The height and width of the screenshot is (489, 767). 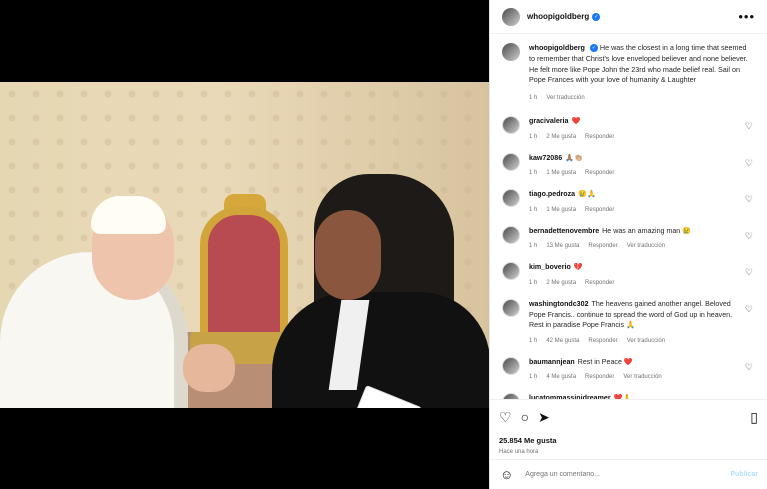 I want to click on comment-input, so click(x=620, y=474).